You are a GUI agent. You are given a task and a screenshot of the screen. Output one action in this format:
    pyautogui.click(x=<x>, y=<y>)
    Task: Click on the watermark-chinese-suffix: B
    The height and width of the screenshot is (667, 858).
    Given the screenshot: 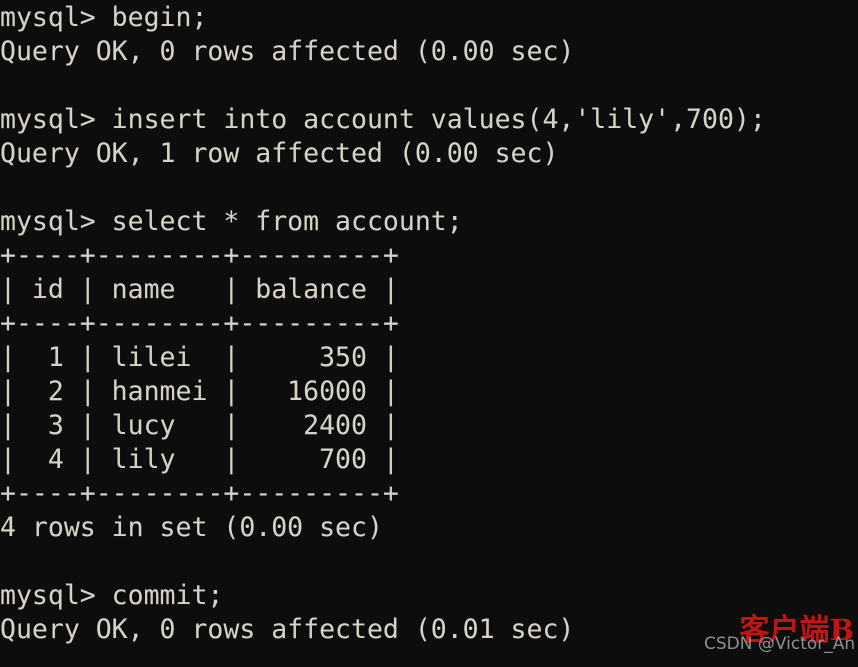 What is the action you would take?
    pyautogui.click(x=841, y=630)
    